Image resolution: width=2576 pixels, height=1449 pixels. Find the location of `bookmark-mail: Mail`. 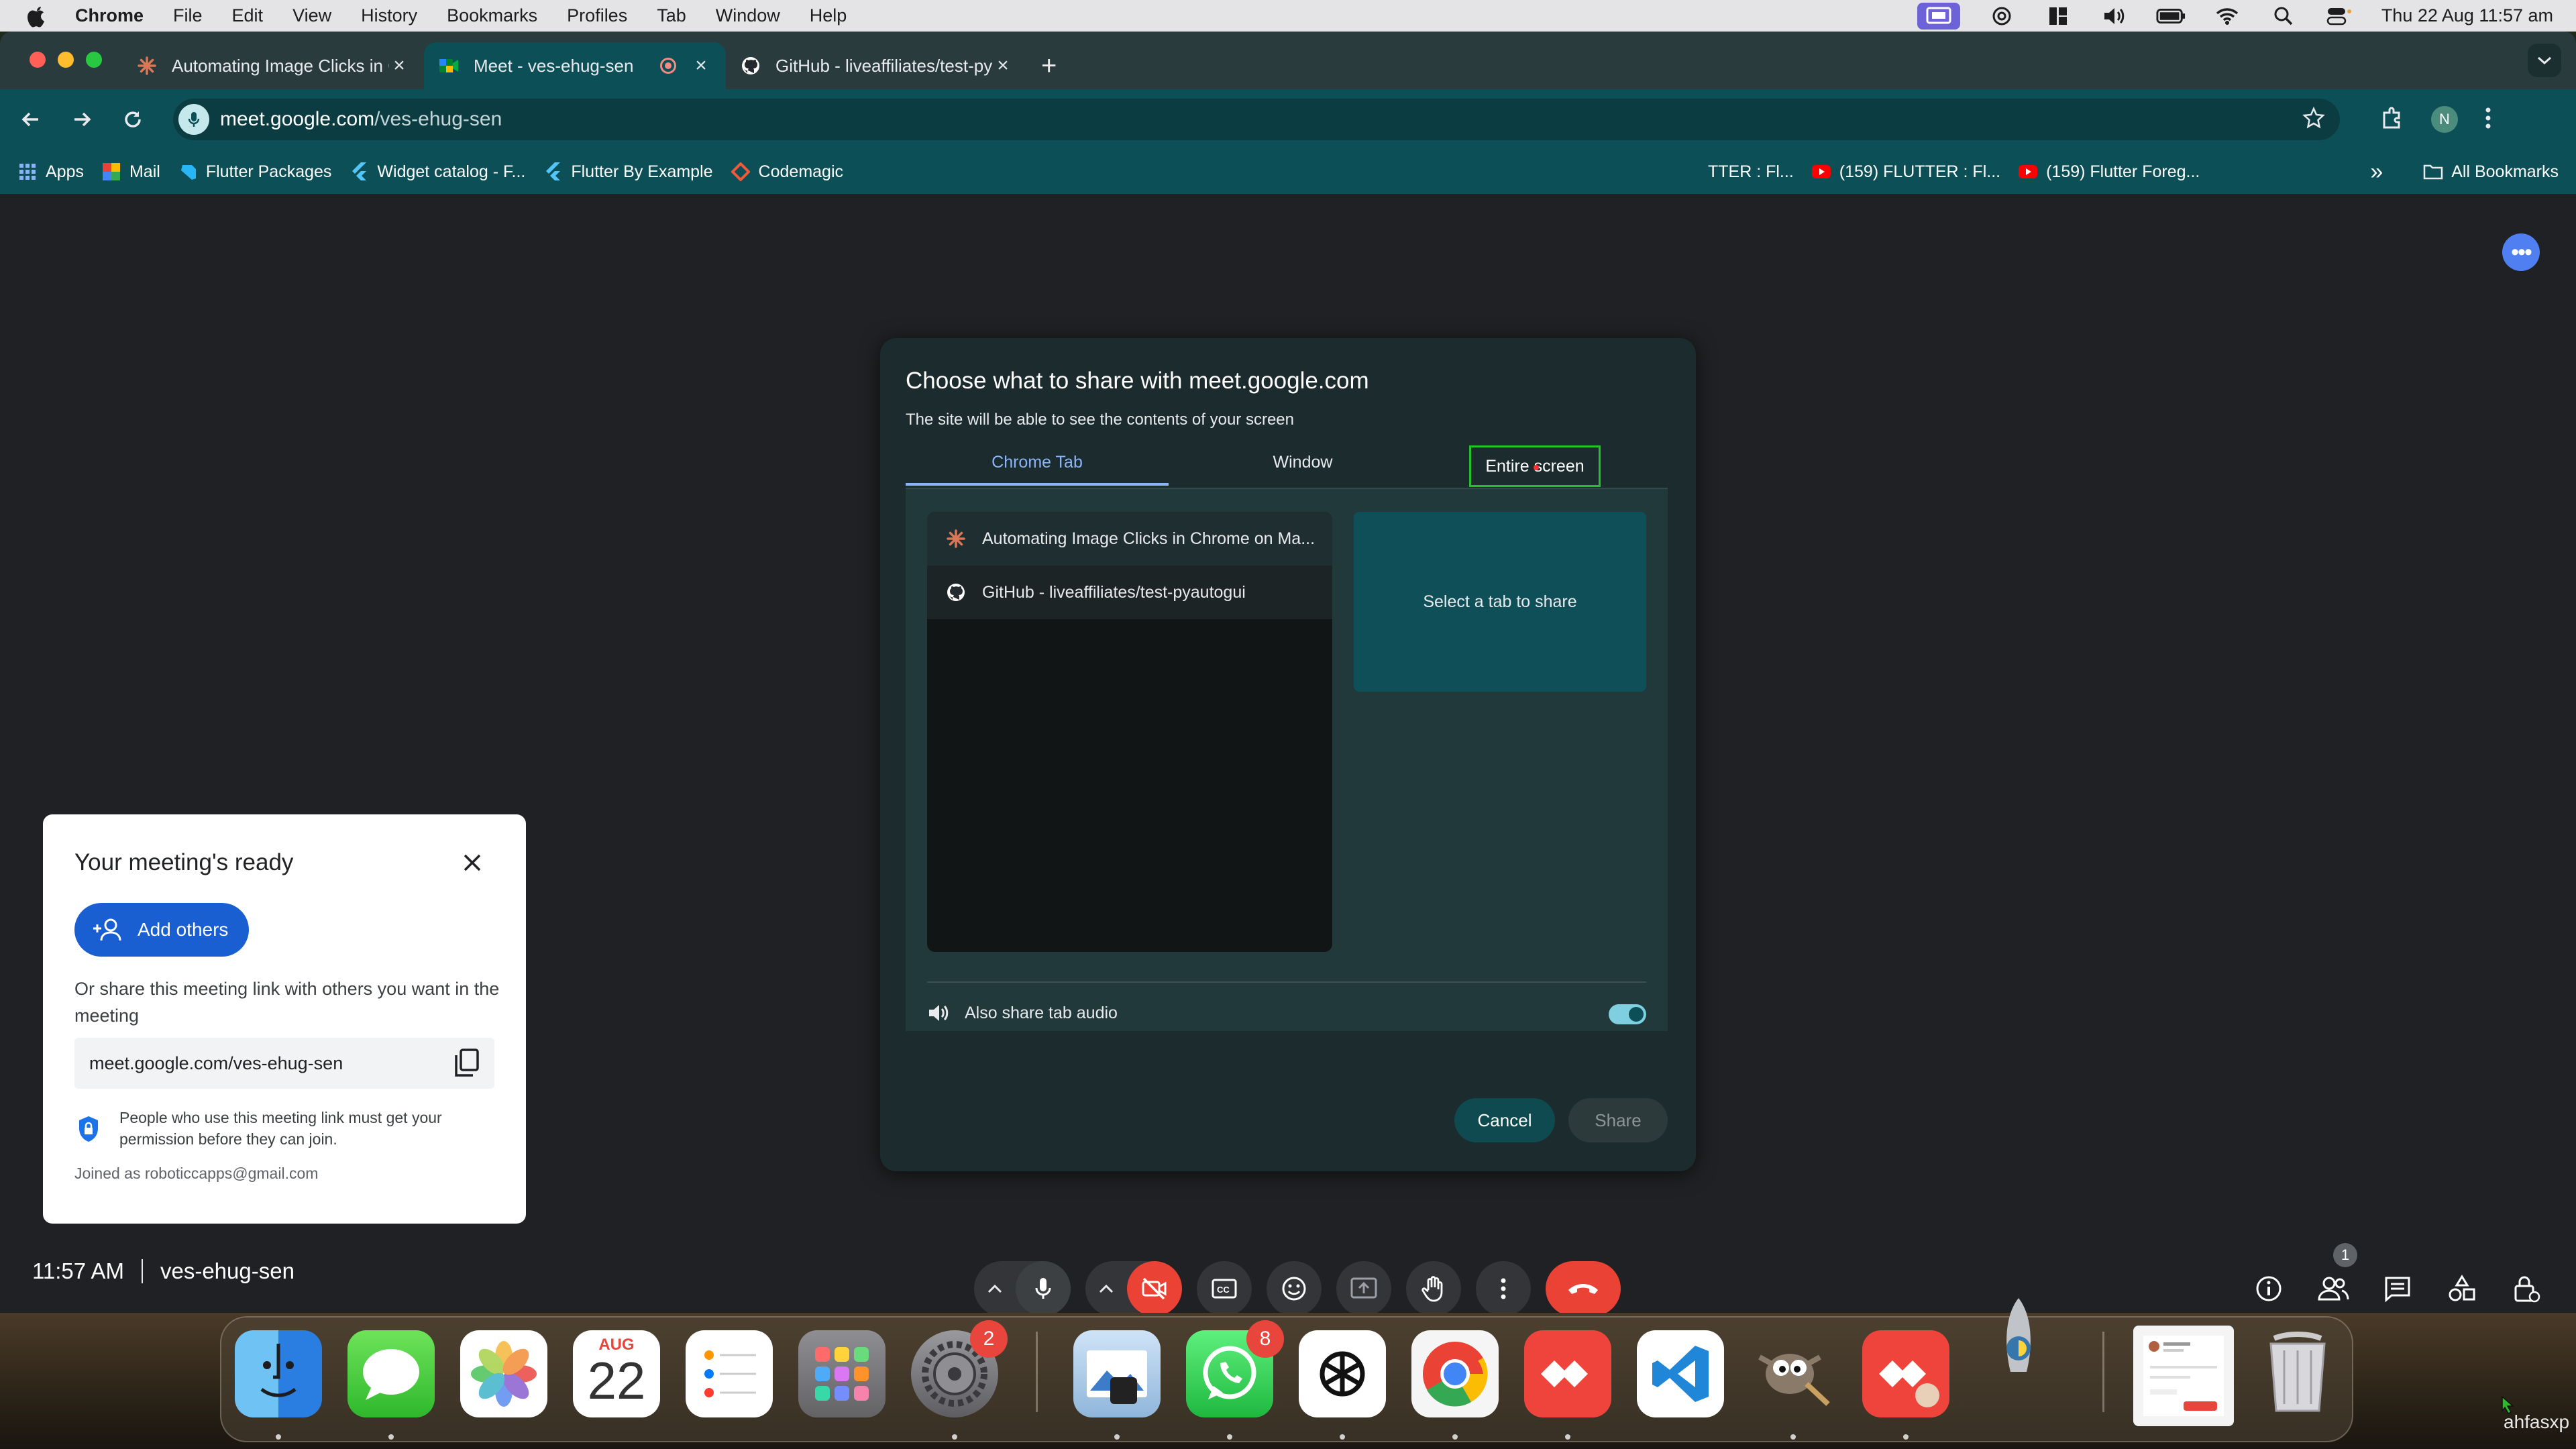

bookmark-mail: Mail is located at coordinates (130, 172).